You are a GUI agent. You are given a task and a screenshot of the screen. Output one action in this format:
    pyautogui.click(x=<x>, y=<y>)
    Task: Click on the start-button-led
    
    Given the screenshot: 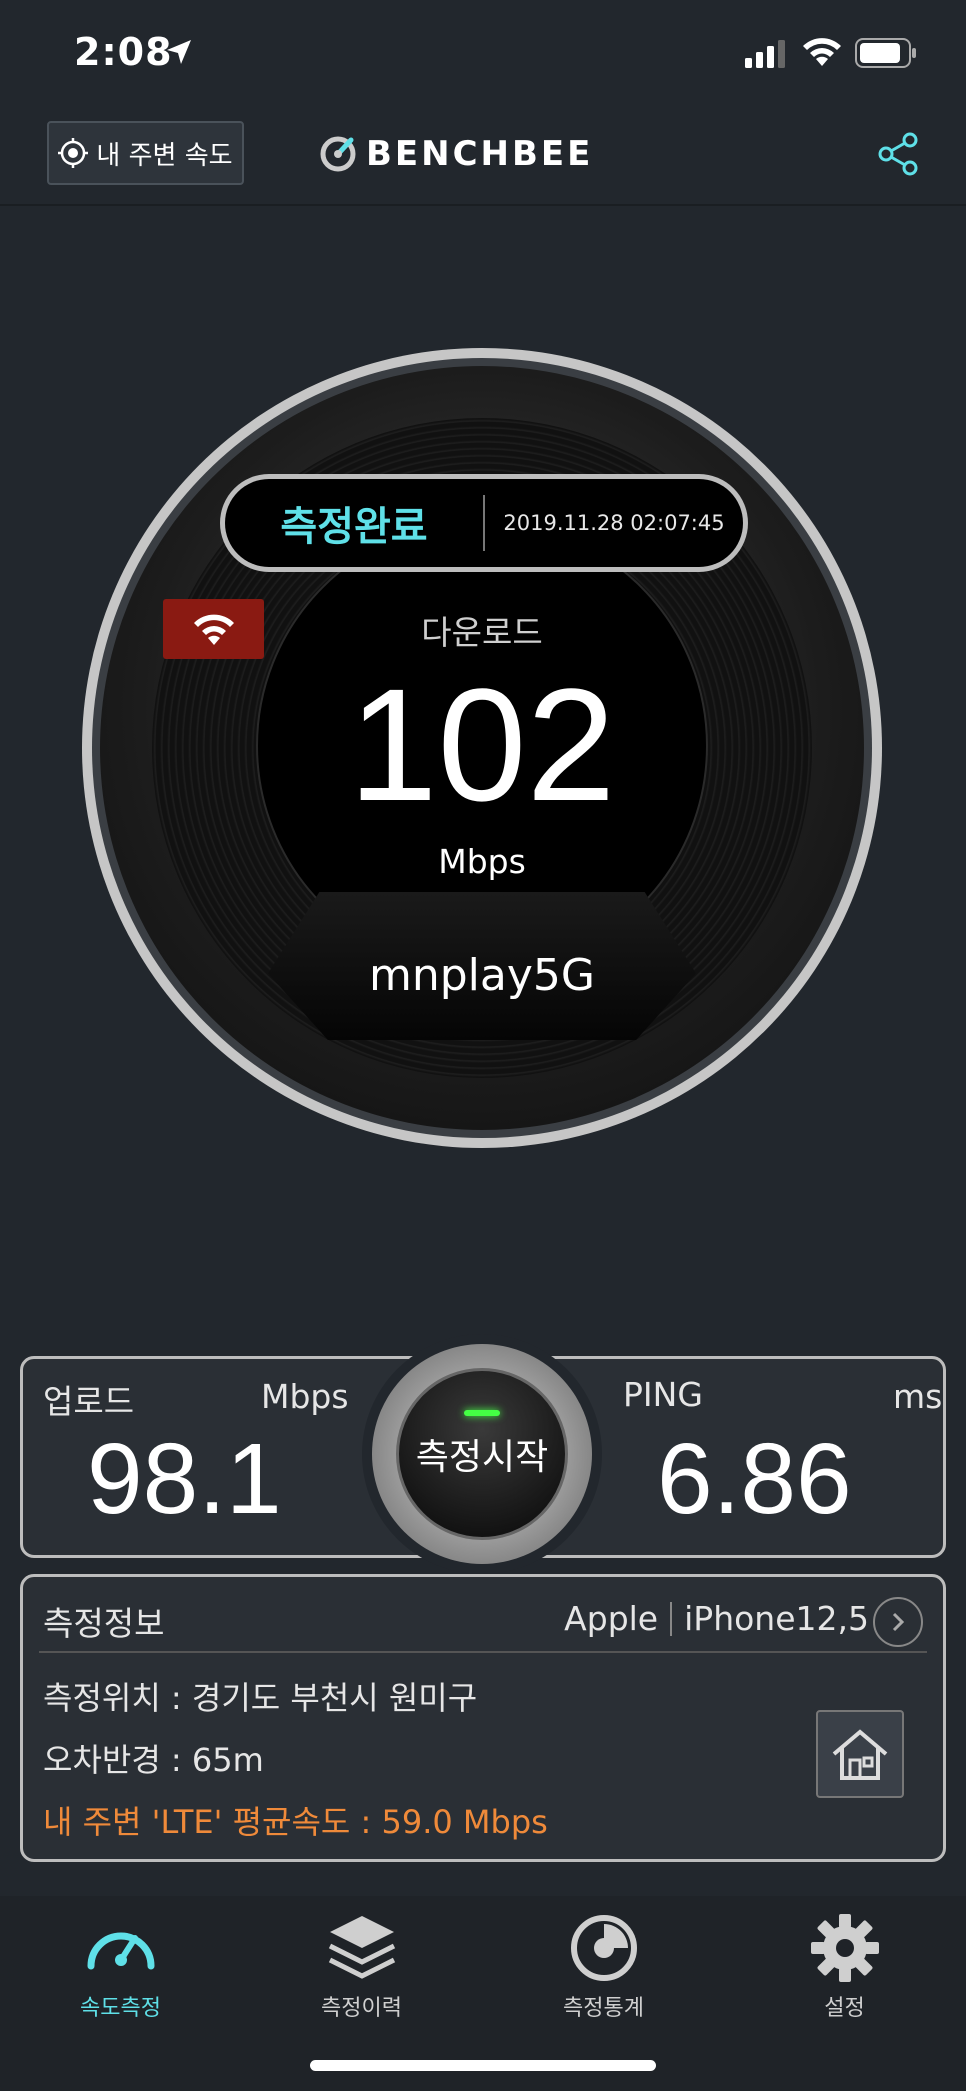 What is the action you would take?
    pyautogui.click(x=482, y=1413)
    